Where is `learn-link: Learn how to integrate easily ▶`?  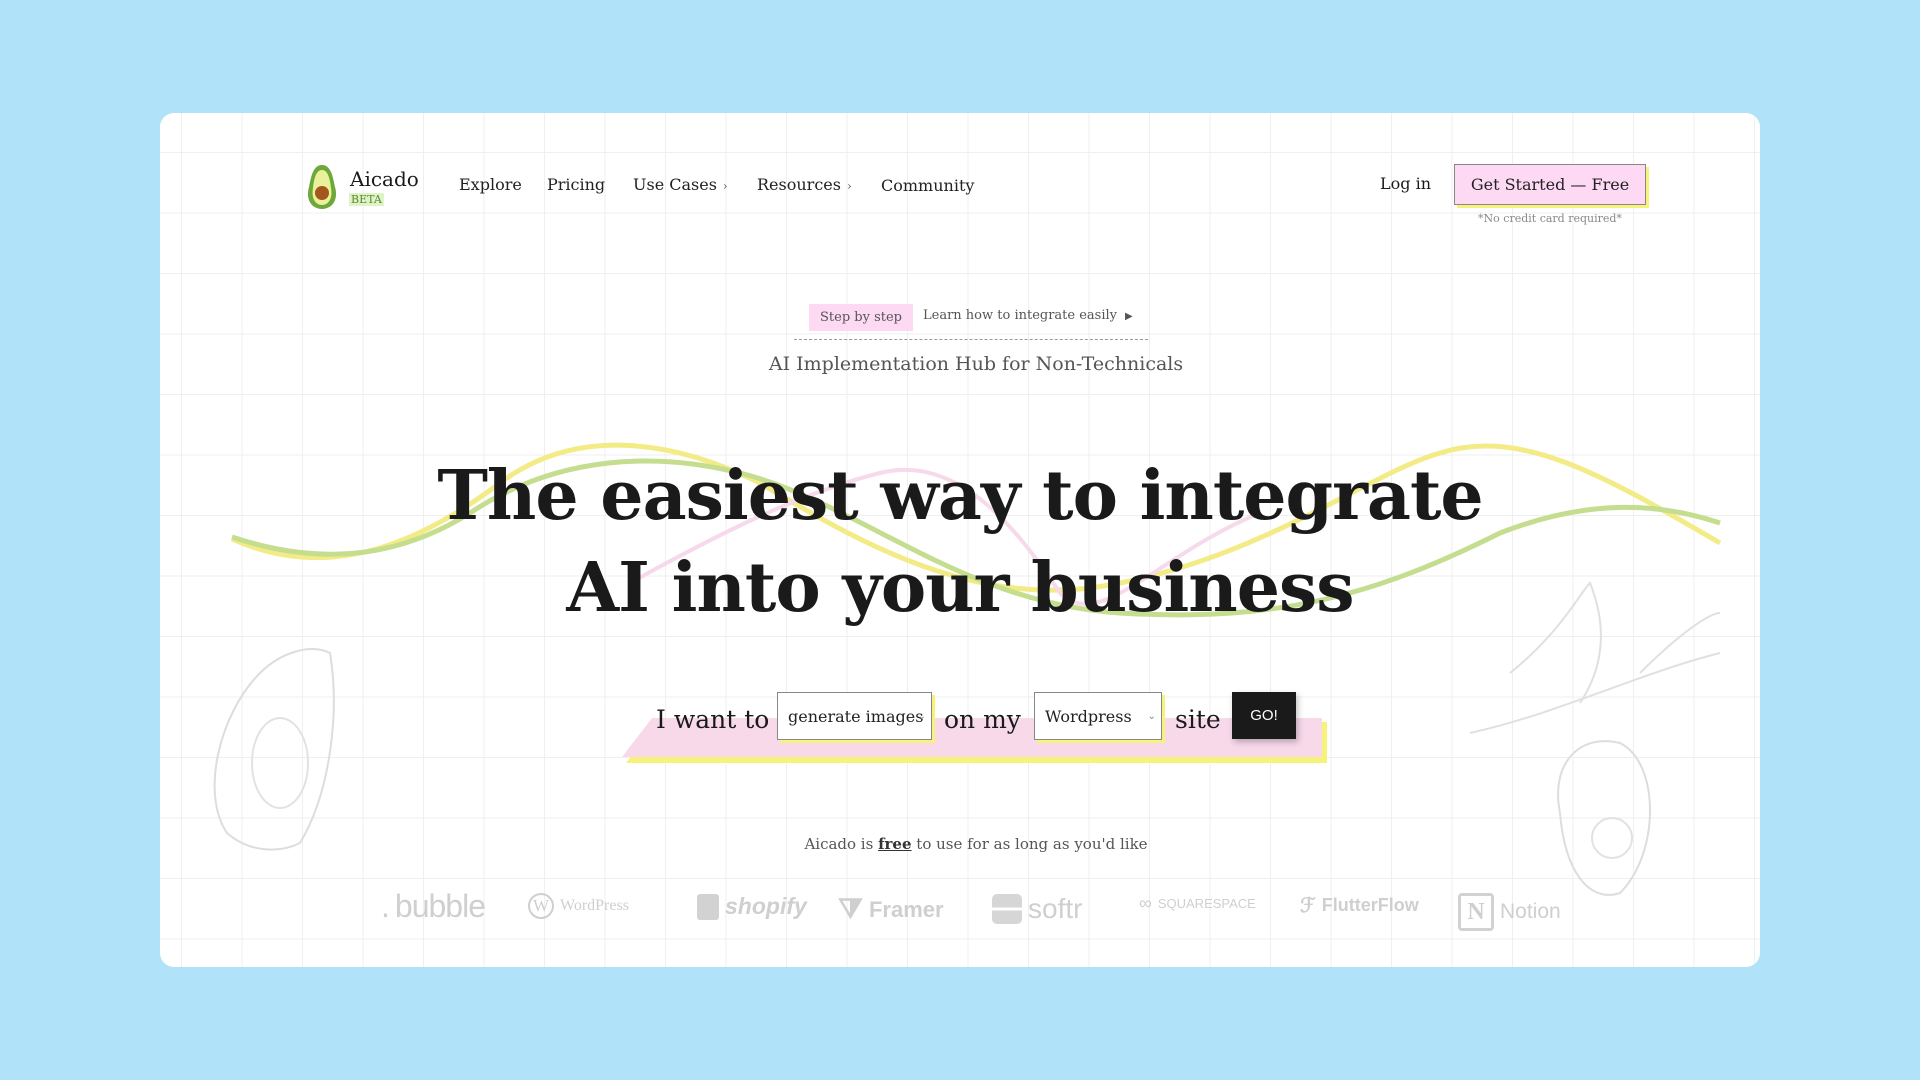 learn-link: Learn how to integrate easily ▶ is located at coordinates (1028, 315).